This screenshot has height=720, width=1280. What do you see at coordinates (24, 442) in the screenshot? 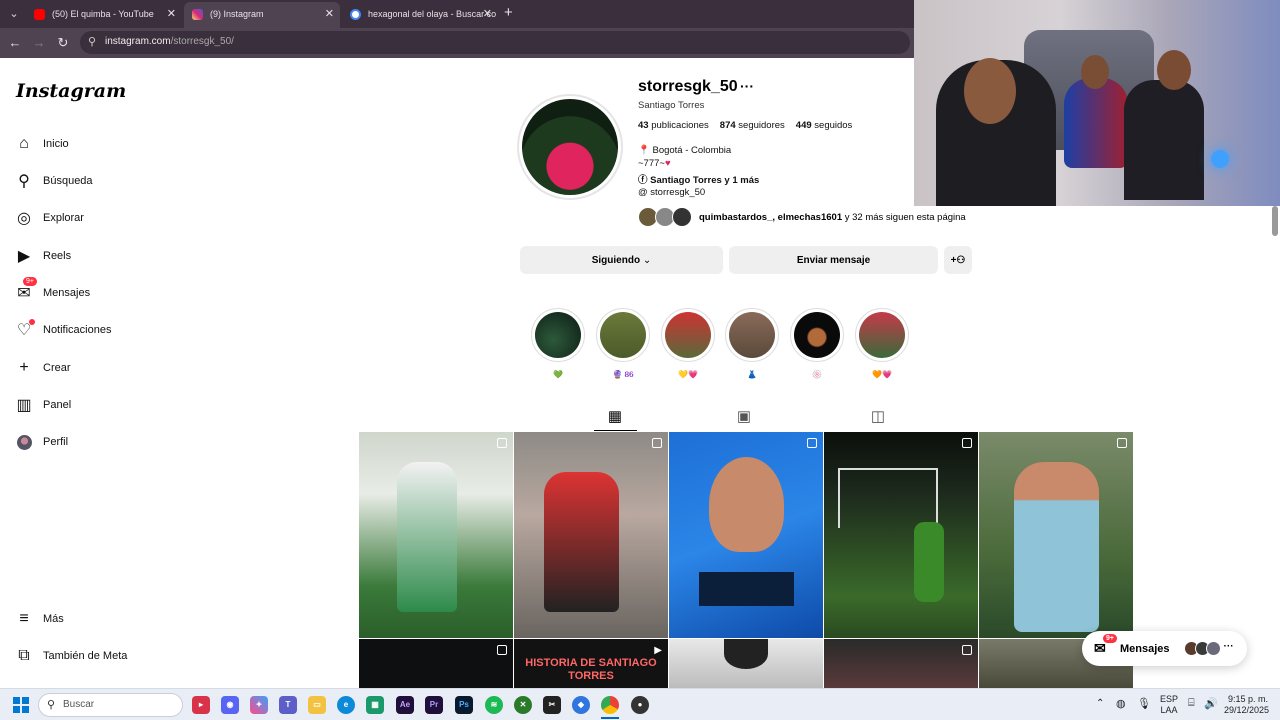
I see `profile-avatar` at bounding box center [24, 442].